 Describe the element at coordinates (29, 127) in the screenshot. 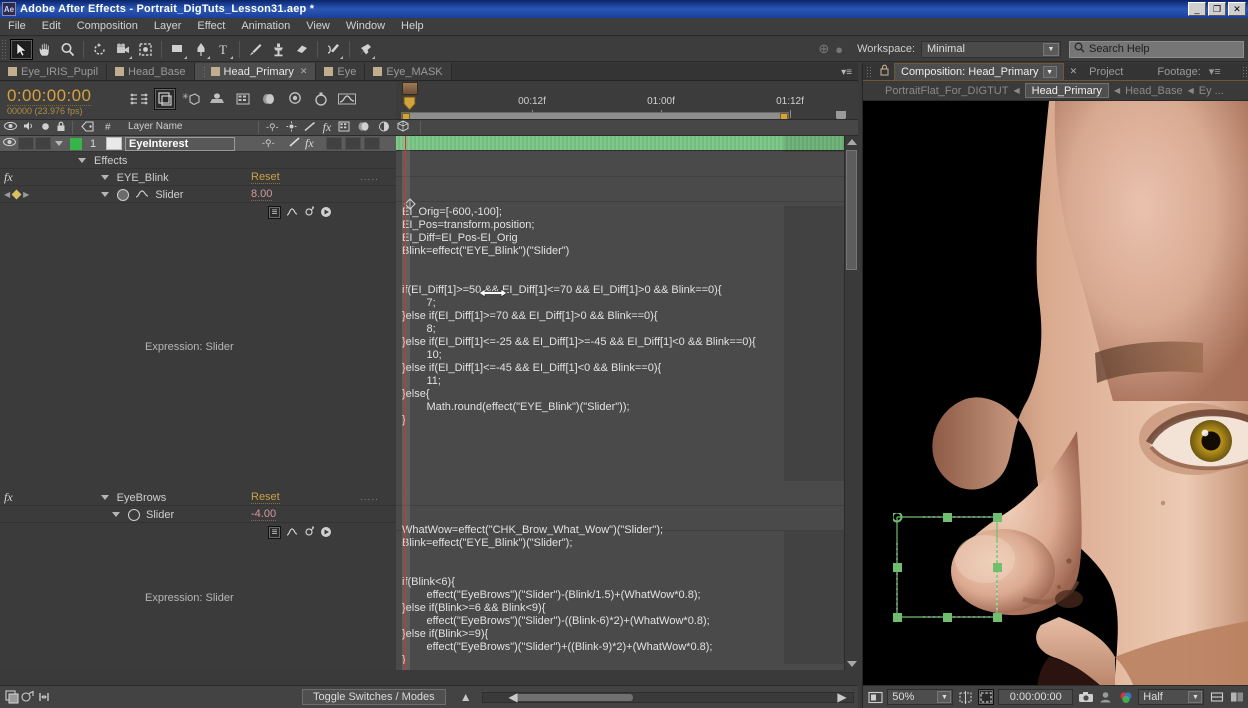

I see `audio-speaker-icon` at that location.